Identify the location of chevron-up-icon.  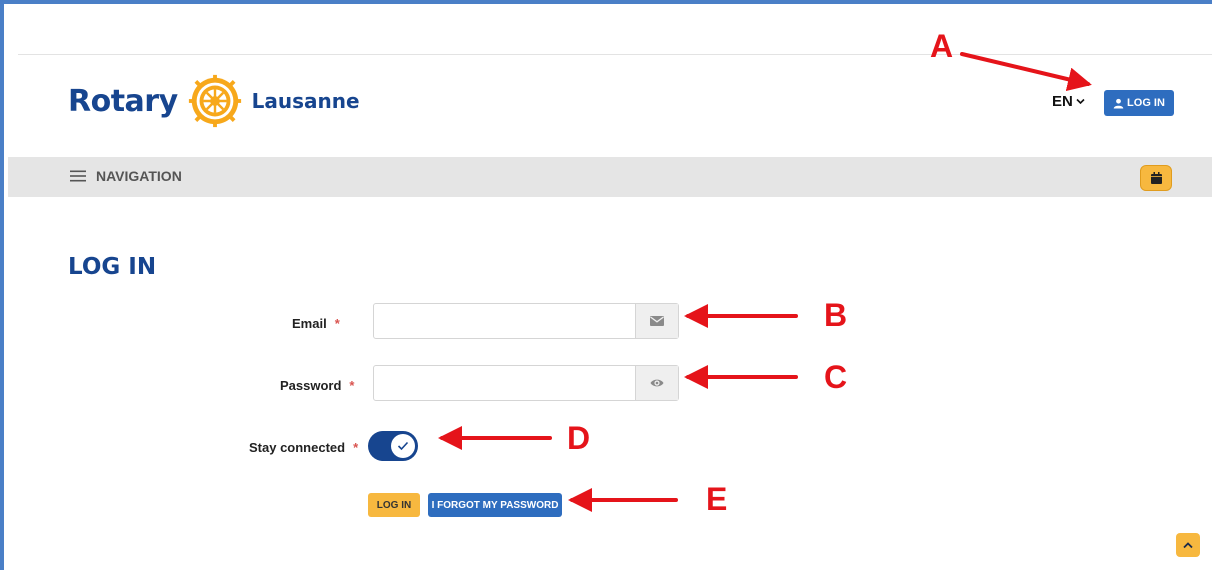
(1188, 544).